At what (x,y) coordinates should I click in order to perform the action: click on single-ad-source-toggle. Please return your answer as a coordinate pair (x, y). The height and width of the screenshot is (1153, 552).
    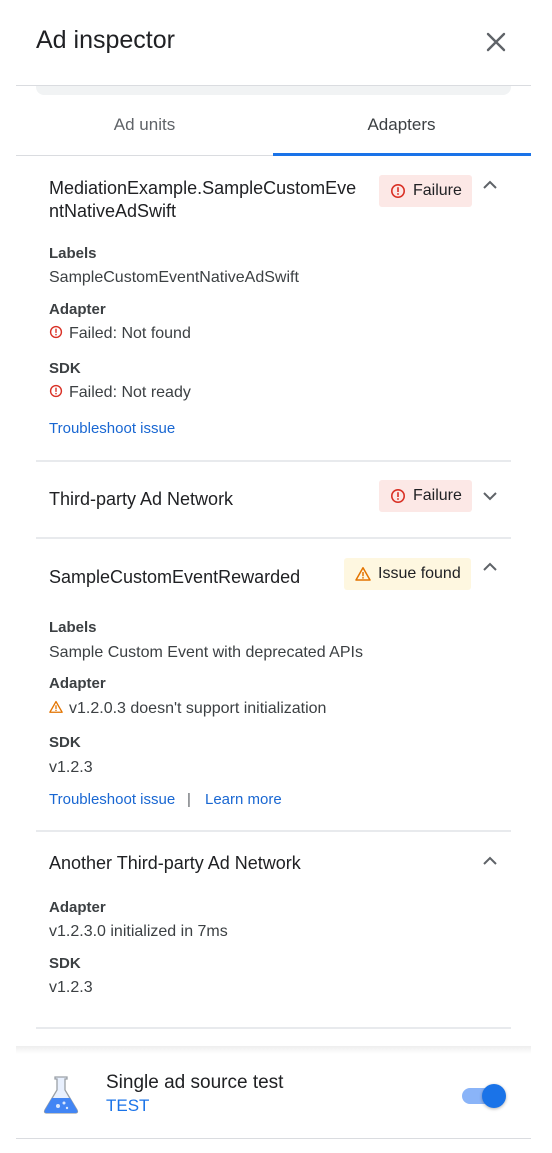
    Looking at the image, I should click on (484, 1096).